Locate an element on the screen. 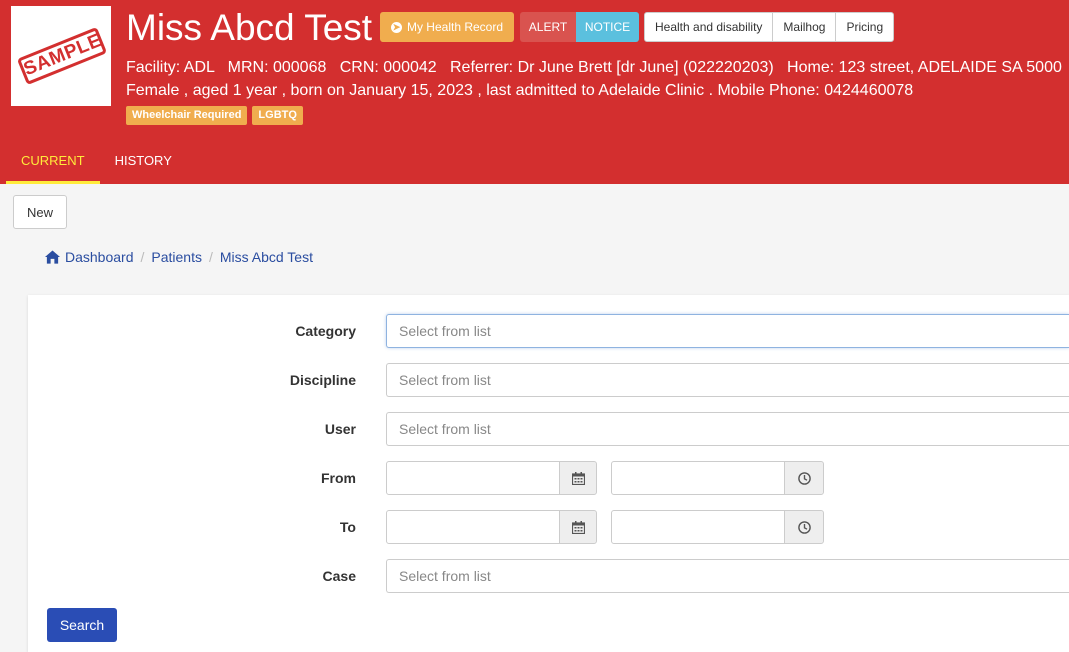 The image size is (1069, 652). to-time-input is located at coordinates (698, 527).